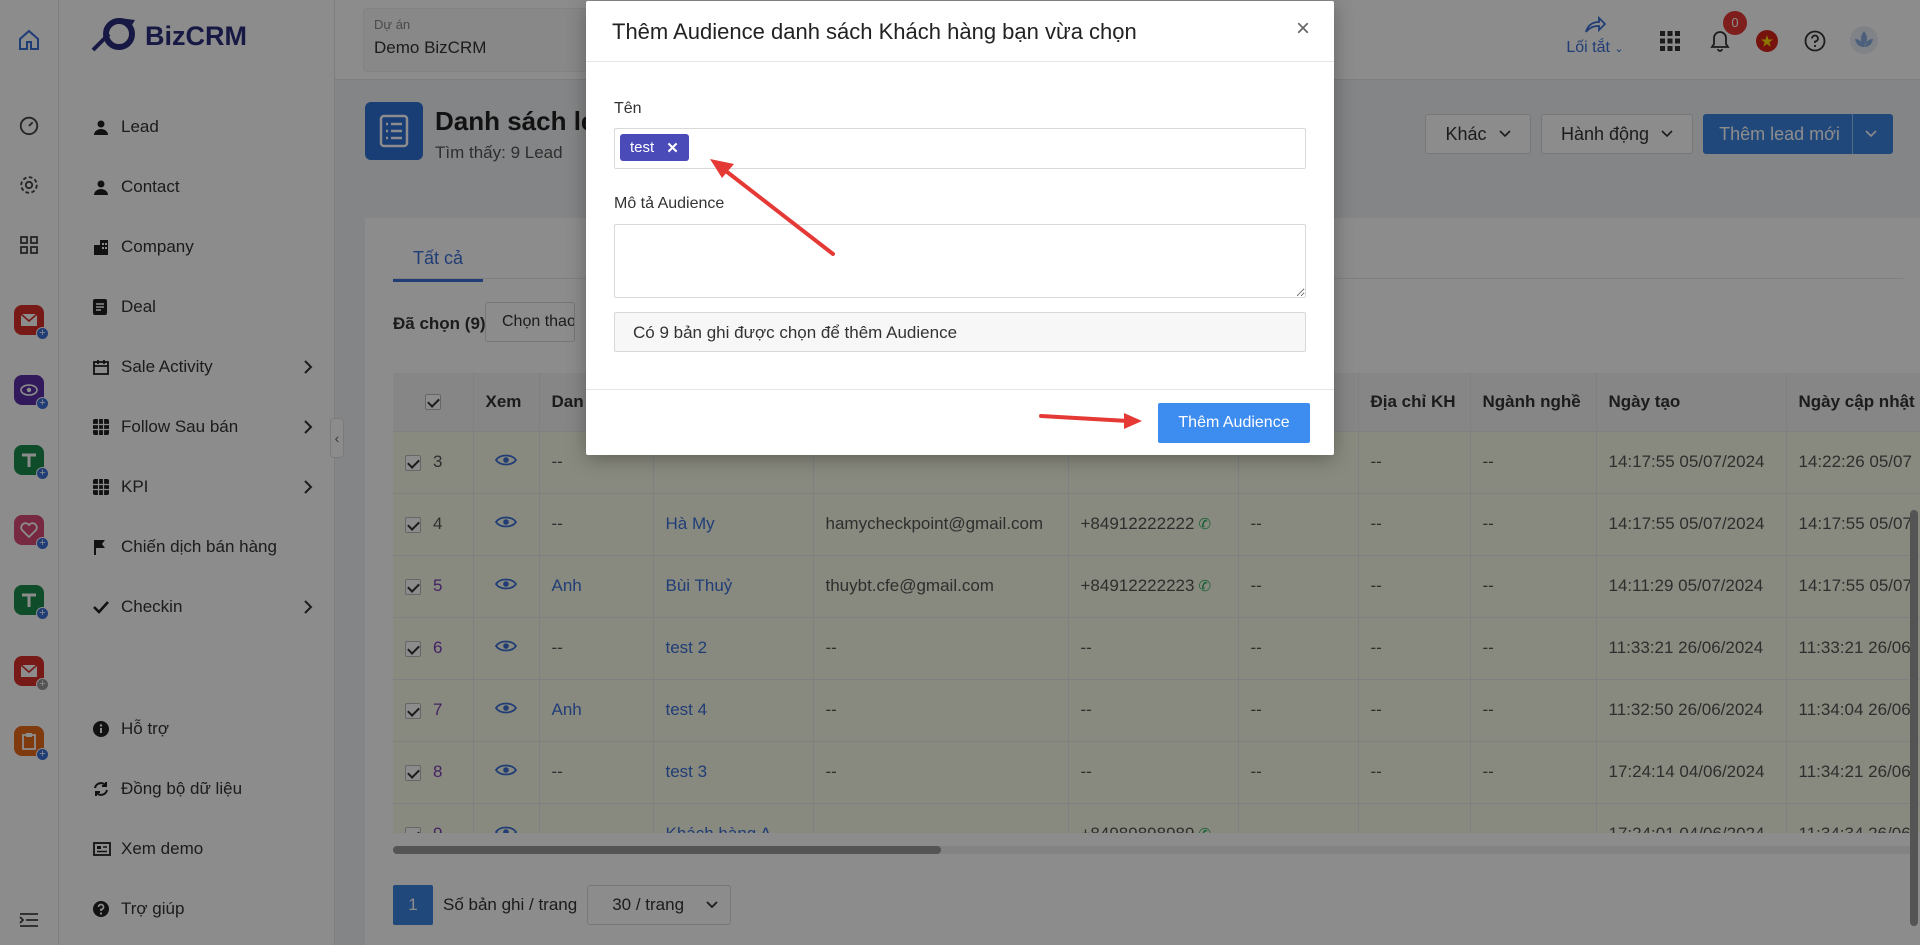 The height and width of the screenshot is (945, 1920). I want to click on audience-description-textarea, so click(960, 261).